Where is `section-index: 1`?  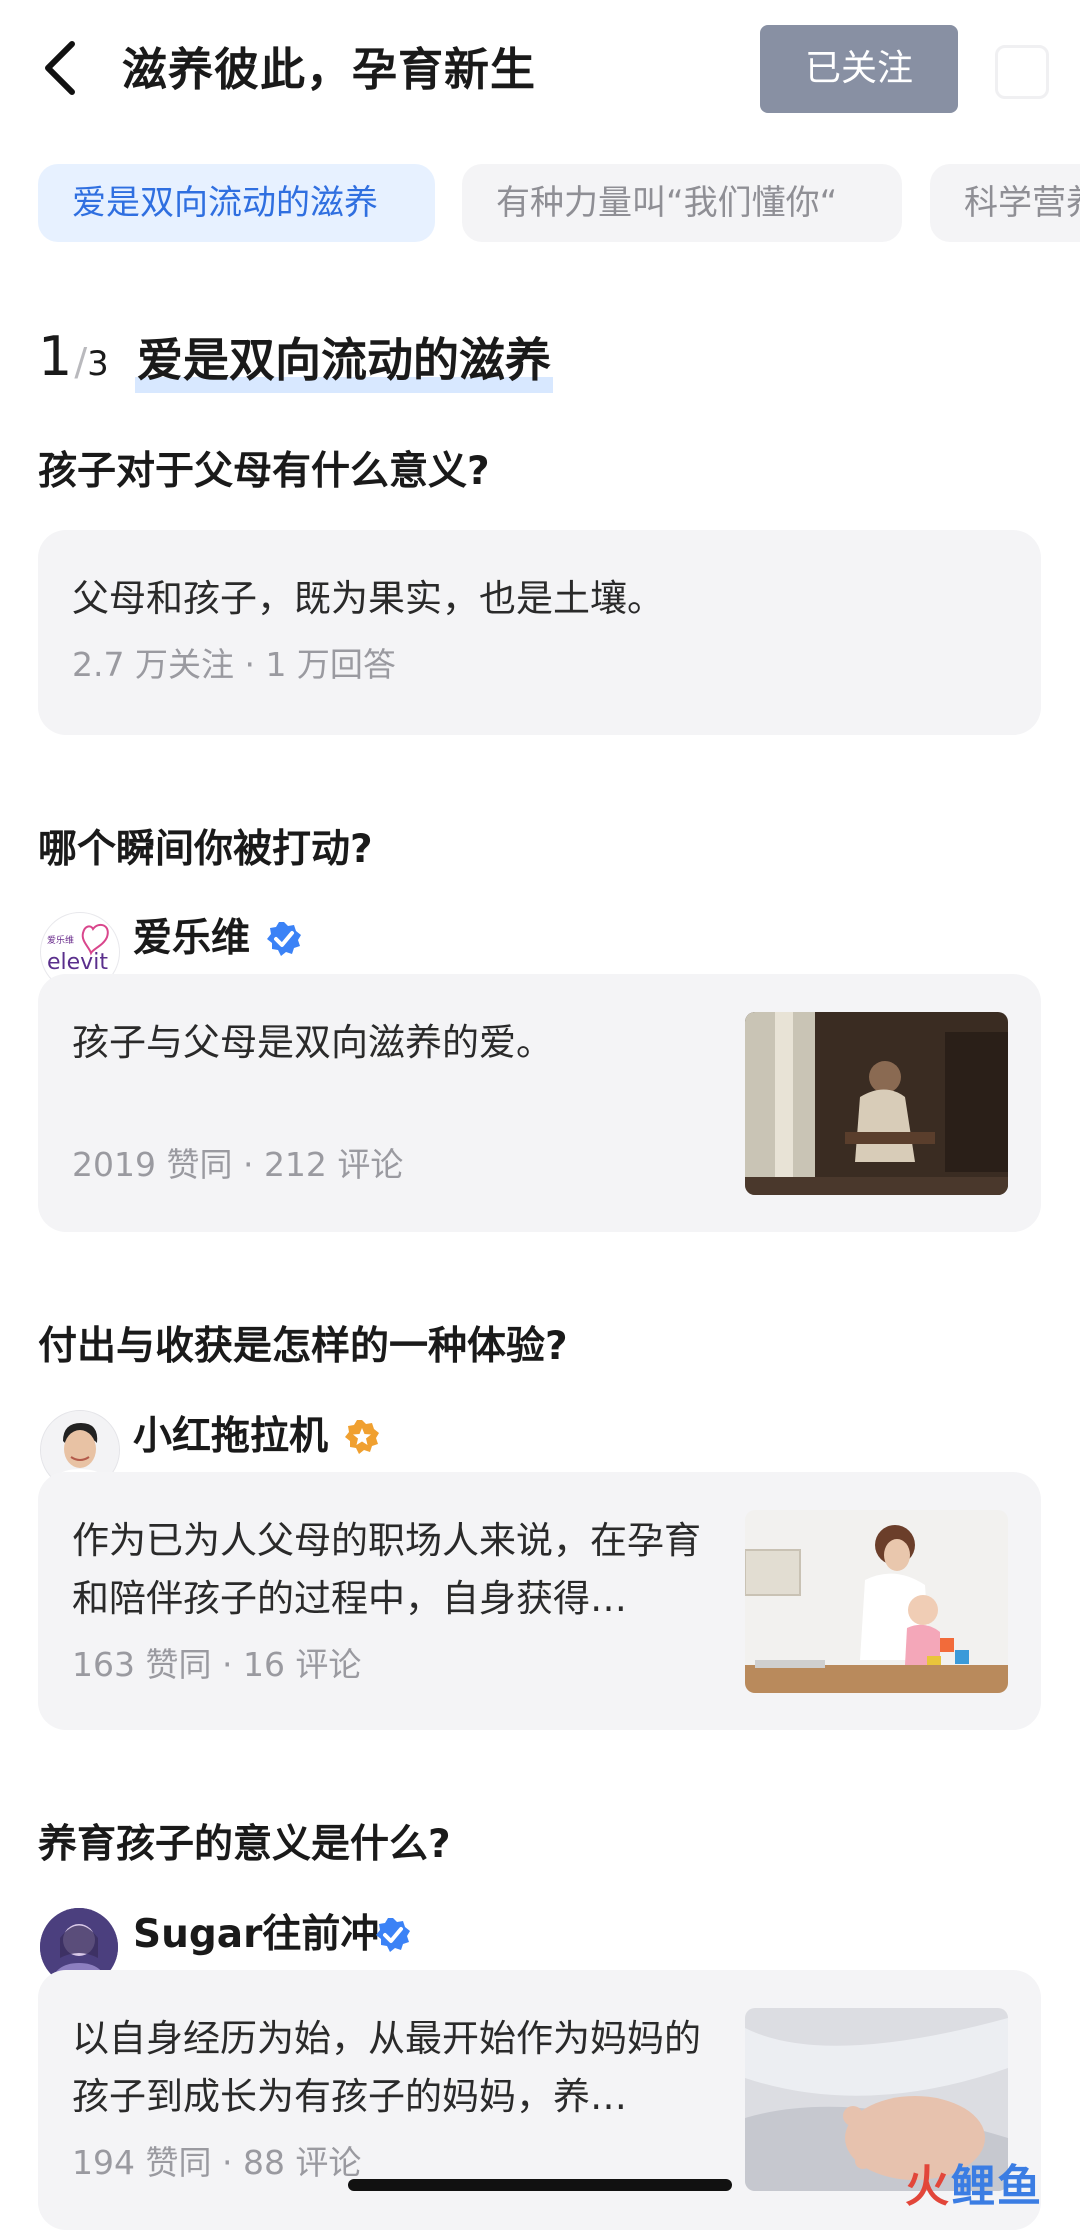 section-index: 1 is located at coordinates (55, 356).